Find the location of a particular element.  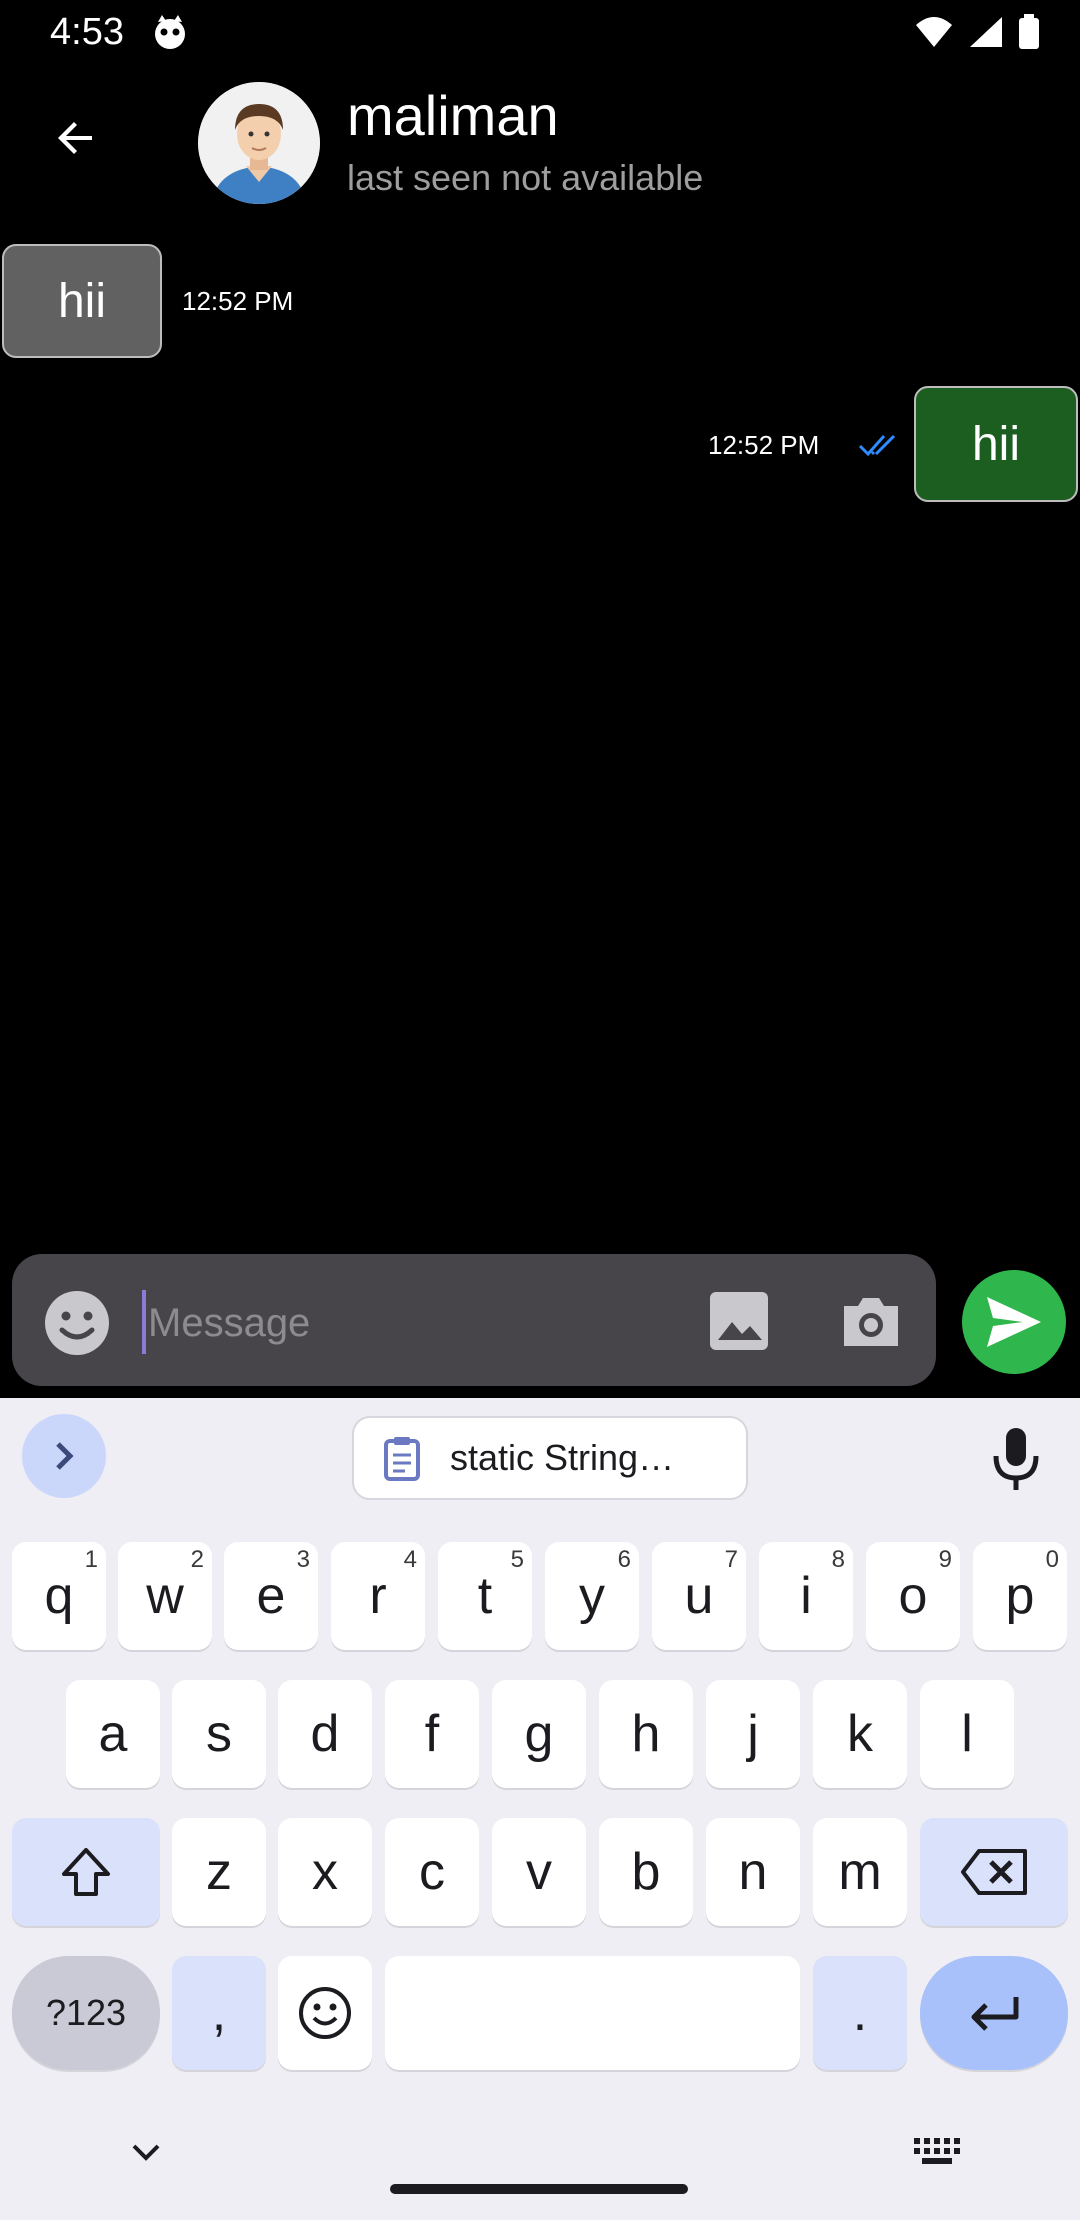

key-h: h is located at coordinates (646, 1734).